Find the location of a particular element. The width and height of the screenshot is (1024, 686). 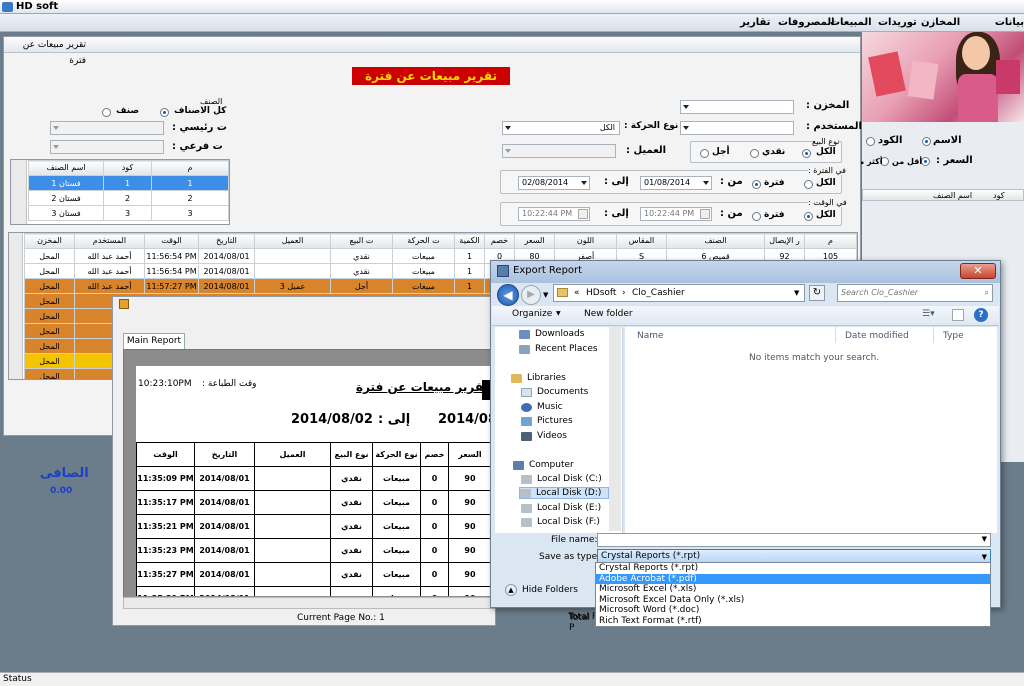

cell: 3 is located at coordinates (190, 213).